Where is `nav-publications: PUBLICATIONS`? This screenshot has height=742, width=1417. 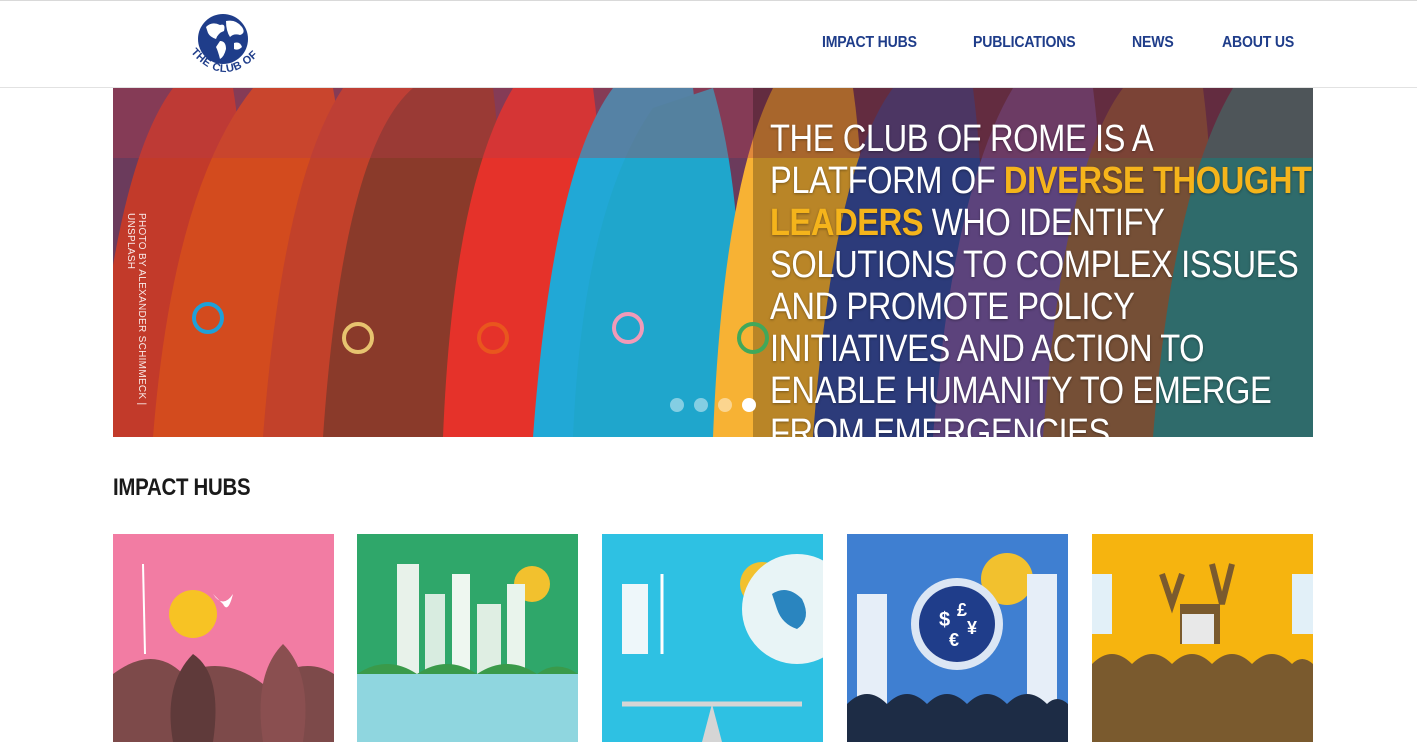 nav-publications: PUBLICATIONS is located at coordinates (1024, 43).